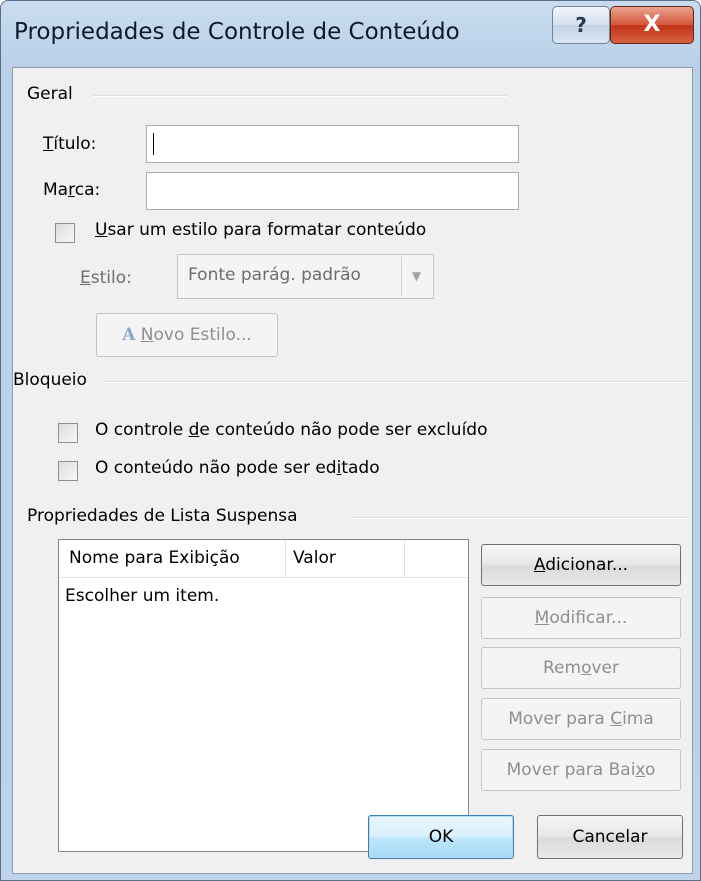 The height and width of the screenshot is (881, 701). What do you see at coordinates (70, 144) in the screenshot?
I see `title-label: Título:` at bounding box center [70, 144].